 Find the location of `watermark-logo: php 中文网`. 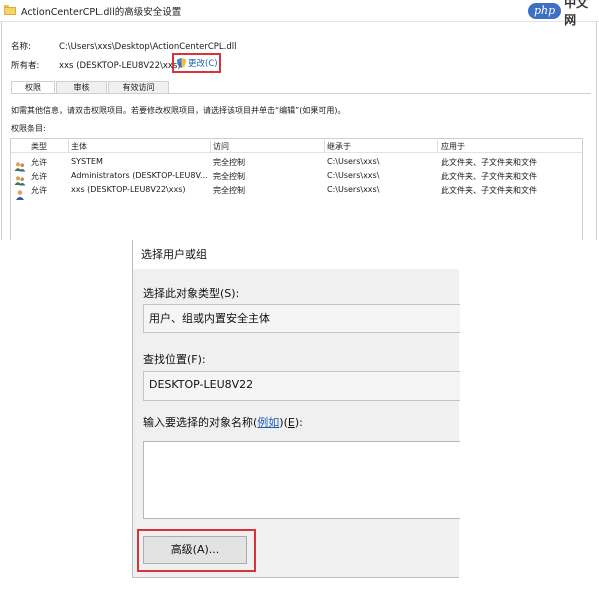

watermark-logo: php 中文网 is located at coordinates (563, 13).